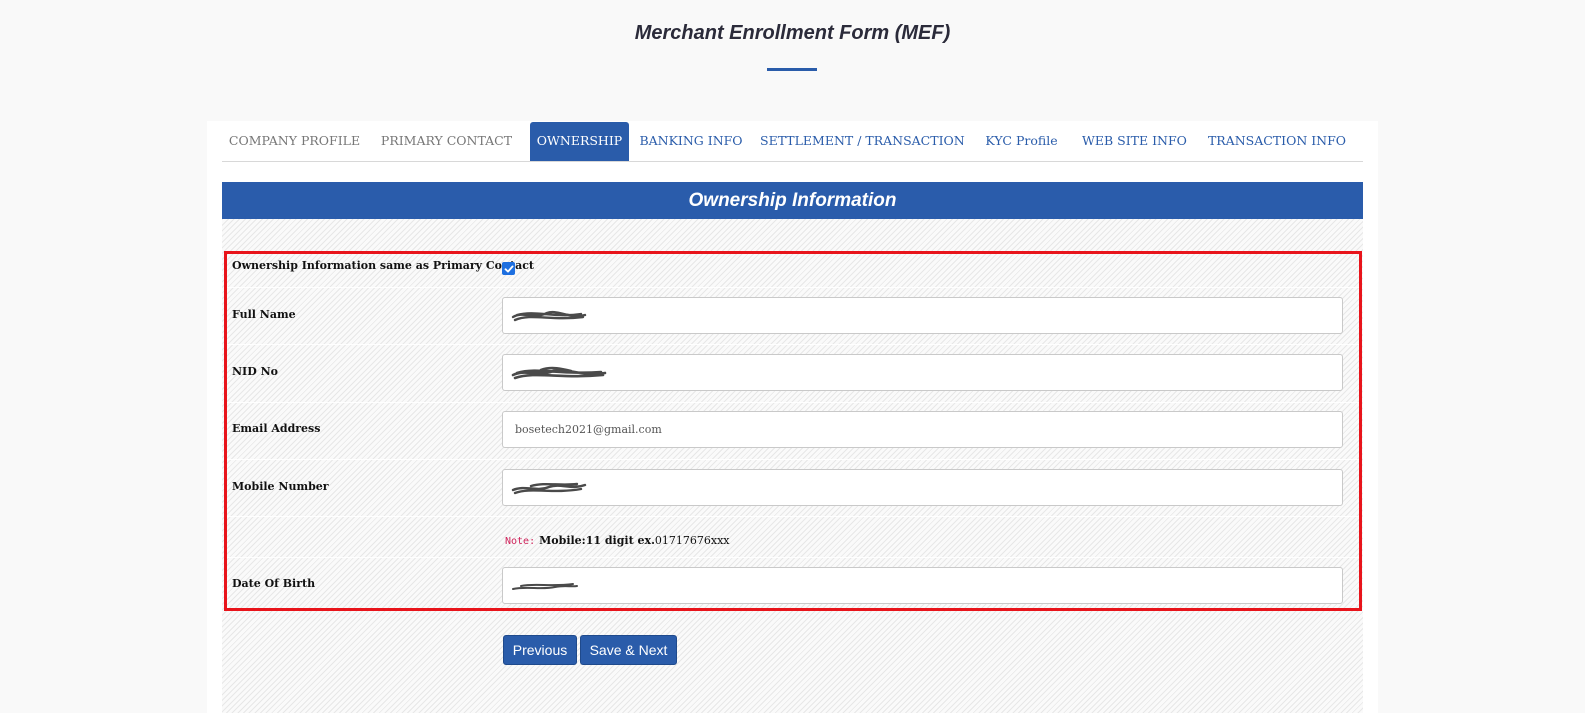 The image size is (1585, 713). I want to click on same-as-primary-checkbox, so click(508, 268).